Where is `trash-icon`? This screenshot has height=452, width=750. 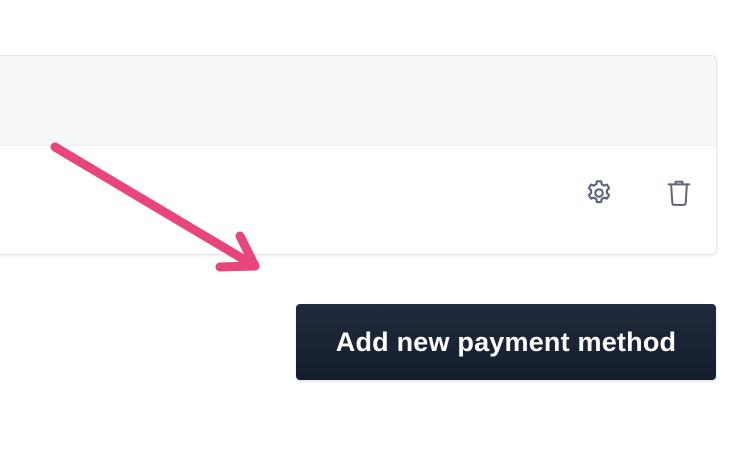 trash-icon is located at coordinates (679, 193).